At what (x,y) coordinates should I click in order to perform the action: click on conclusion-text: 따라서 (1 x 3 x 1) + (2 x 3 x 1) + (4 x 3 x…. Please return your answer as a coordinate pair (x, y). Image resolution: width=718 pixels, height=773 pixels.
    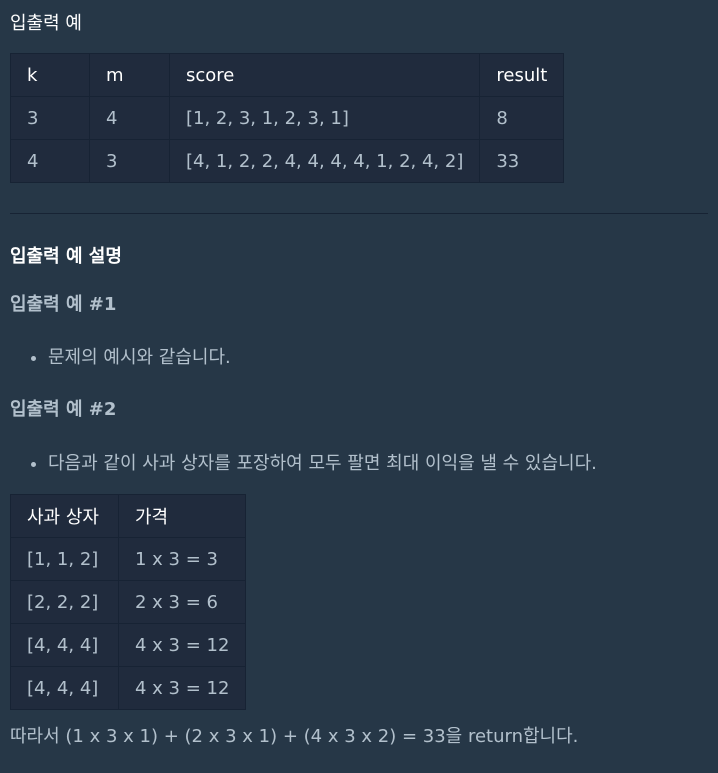
    Looking at the image, I should click on (294, 736).